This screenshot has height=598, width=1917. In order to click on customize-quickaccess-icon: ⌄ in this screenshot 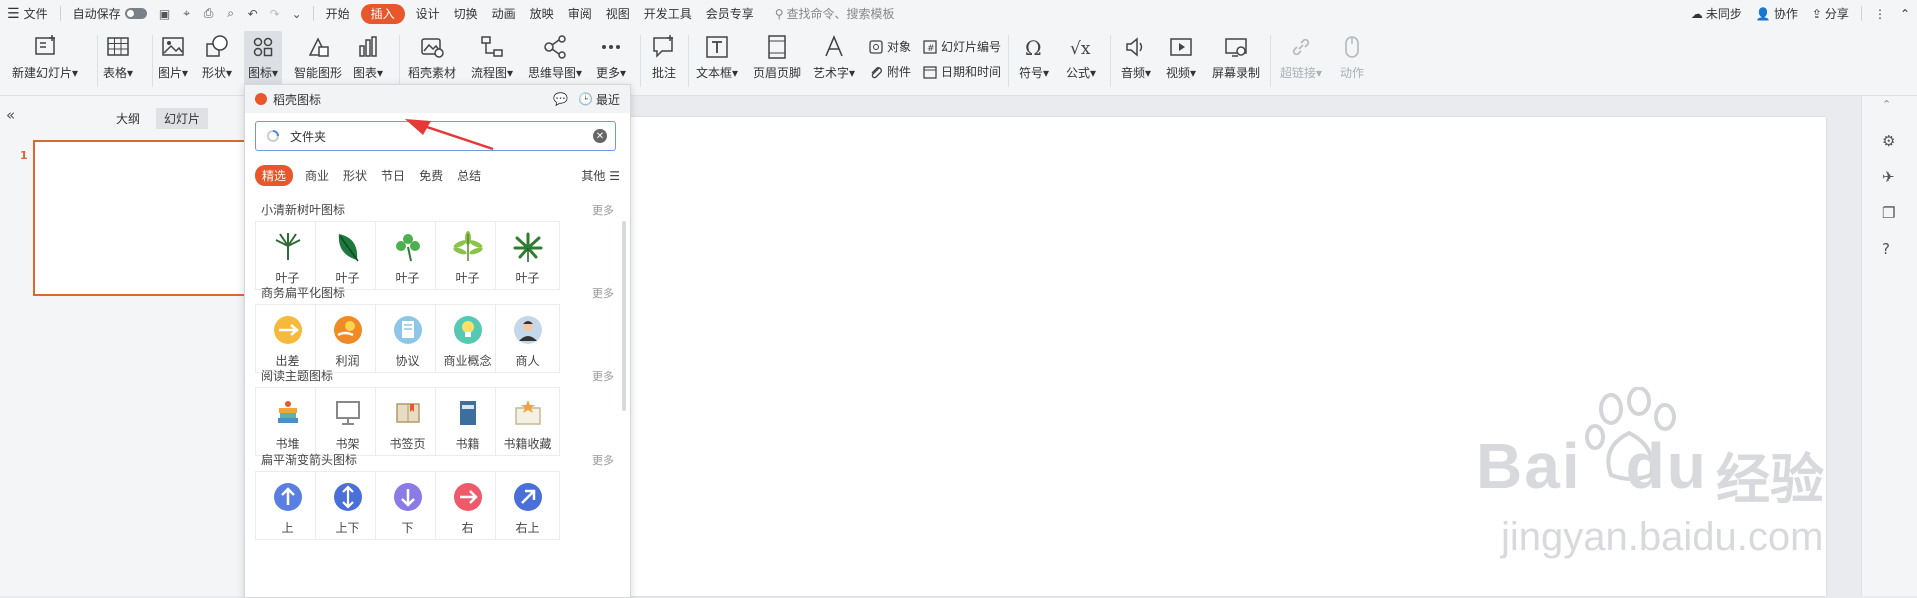, I will do `click(297, 14)`.